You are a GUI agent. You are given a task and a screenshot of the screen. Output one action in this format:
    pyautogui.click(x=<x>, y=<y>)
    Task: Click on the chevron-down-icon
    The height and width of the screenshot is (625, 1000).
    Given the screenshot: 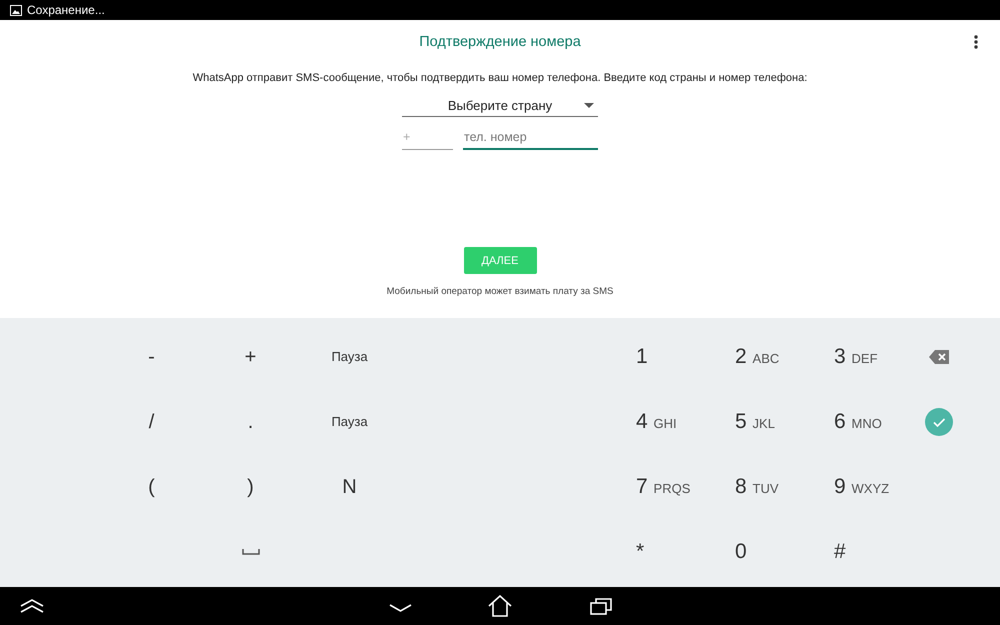 What is the action you would take?
    pyautogui.click(x=400, y=608)
    